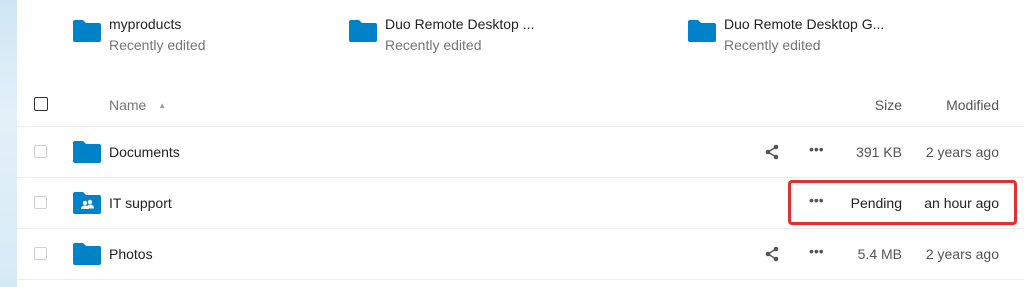 Image resolution: width=1024 pixels, height=287 pixels. I want to click on highlight-annotation-box, so click(902, 202).